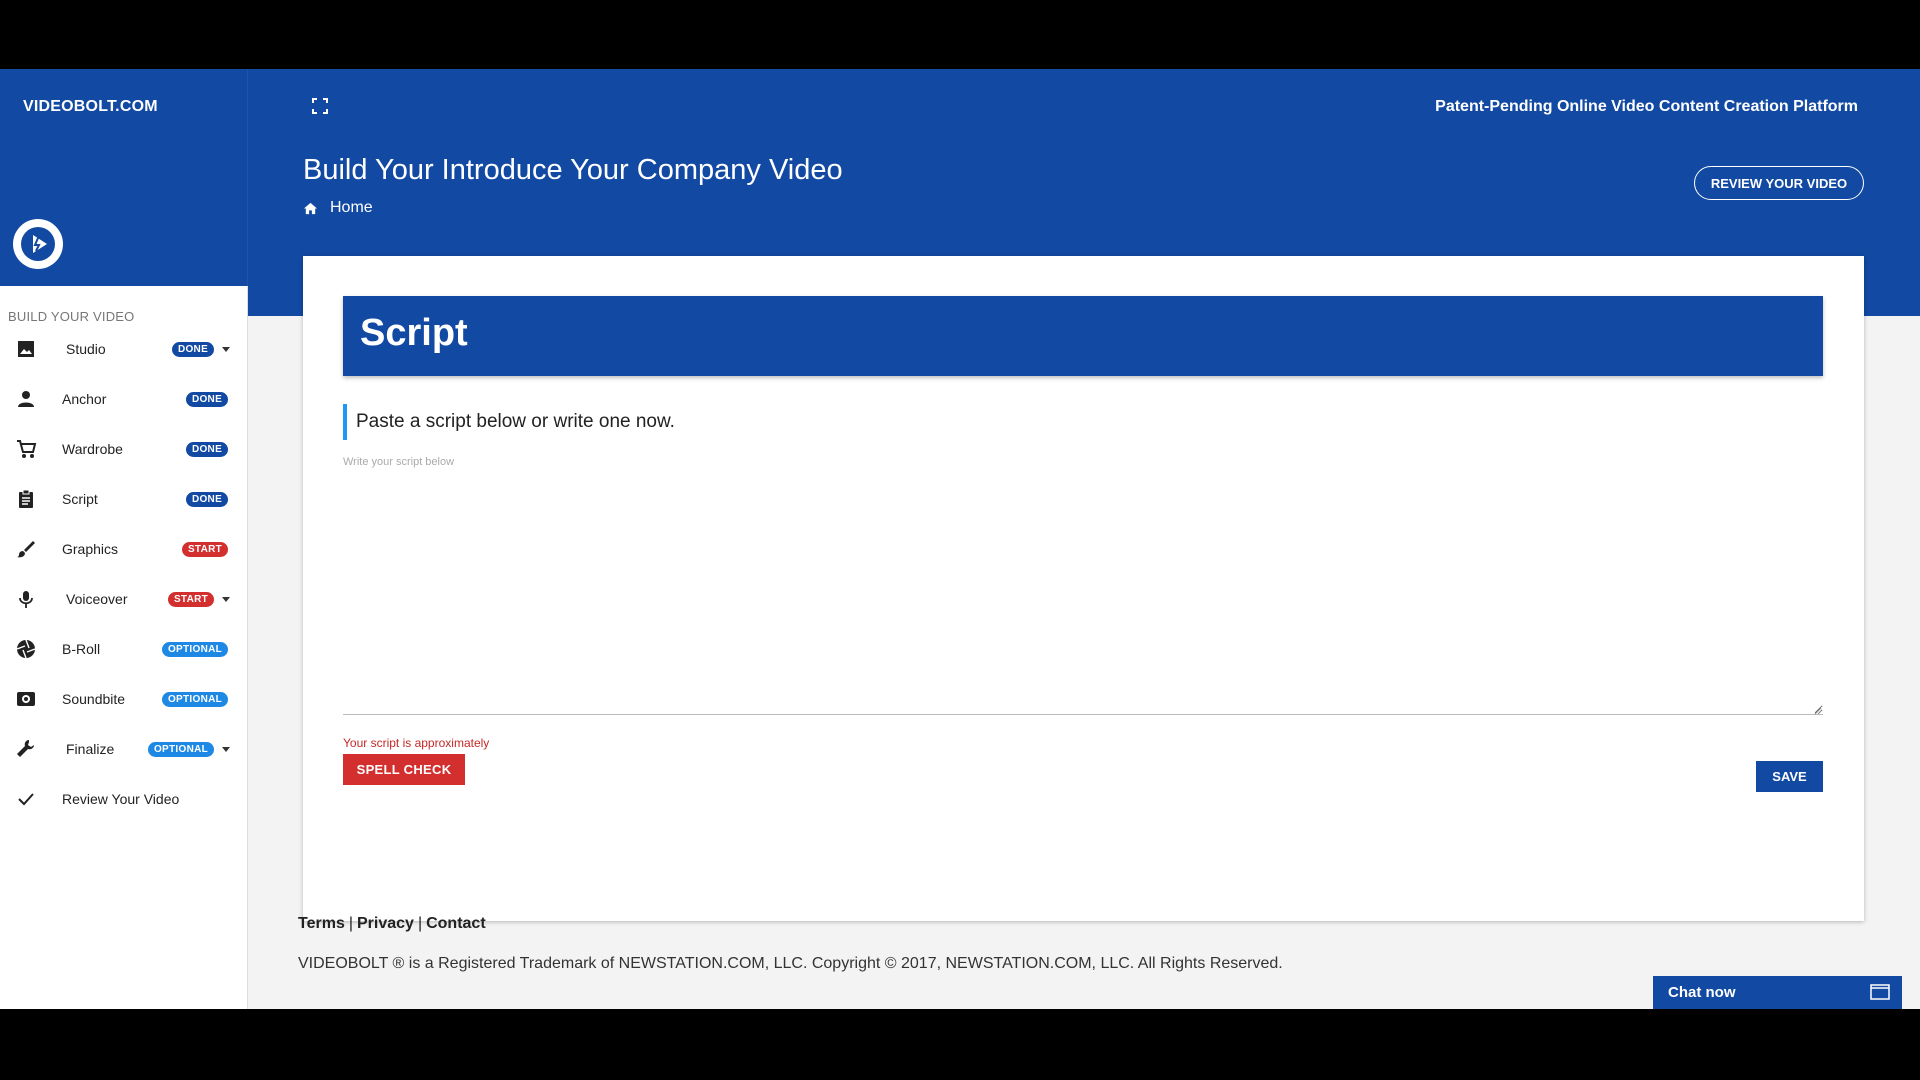 The width and height of the screenshot is (1920, 1080). Describe the element at coordinates (321, 923) in the screenshot. I see `terms-link: Terms` at that location.